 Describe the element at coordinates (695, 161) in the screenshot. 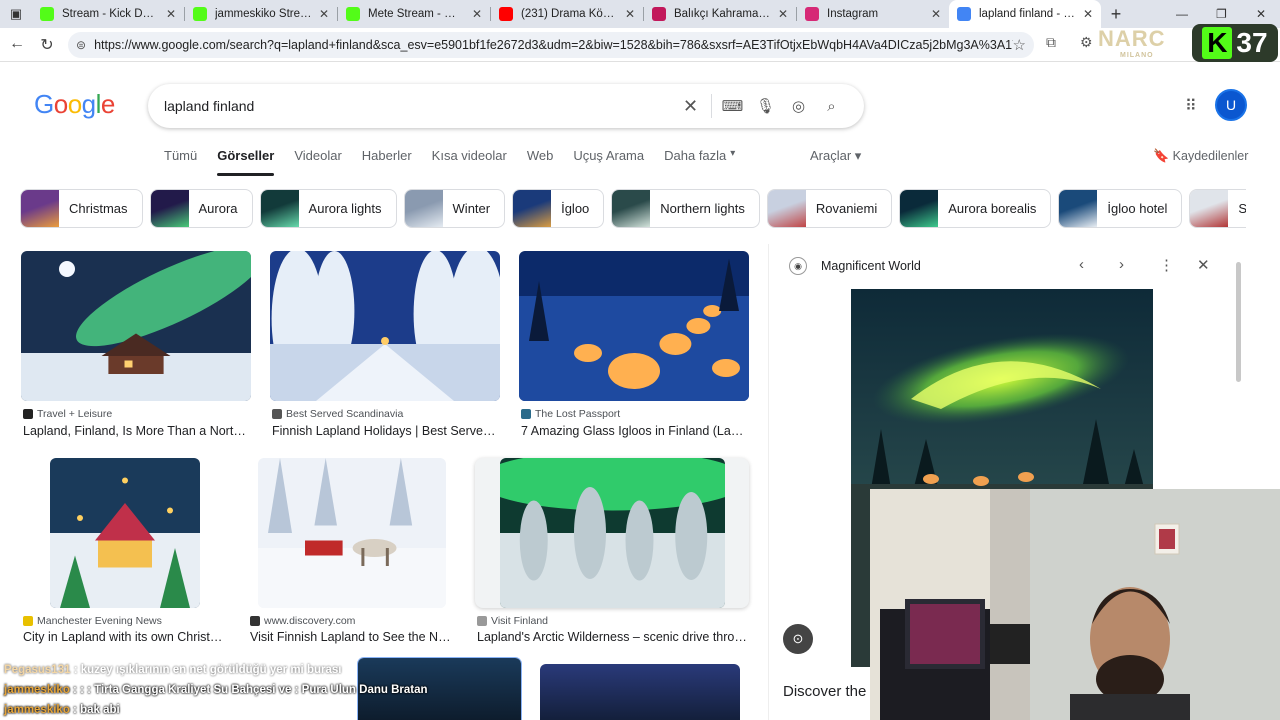

I see `tab-7: Daha fazla` at that location.